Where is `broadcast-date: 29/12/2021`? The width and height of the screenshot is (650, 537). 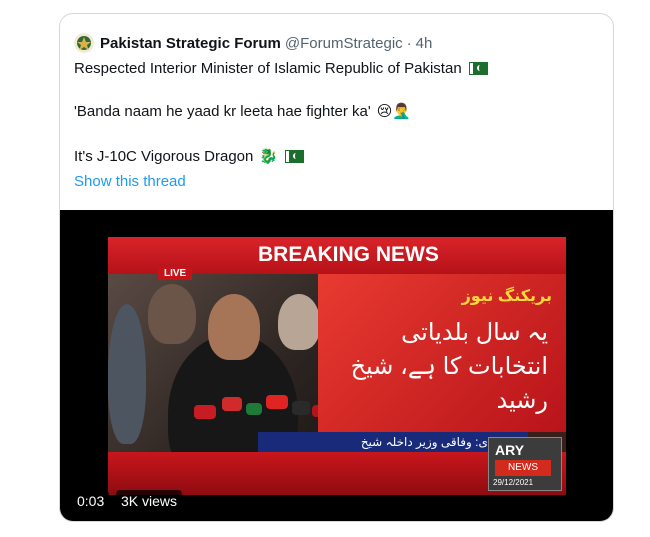 broadcast-date: 29/12/2021 is located at coordinates (513, 482).